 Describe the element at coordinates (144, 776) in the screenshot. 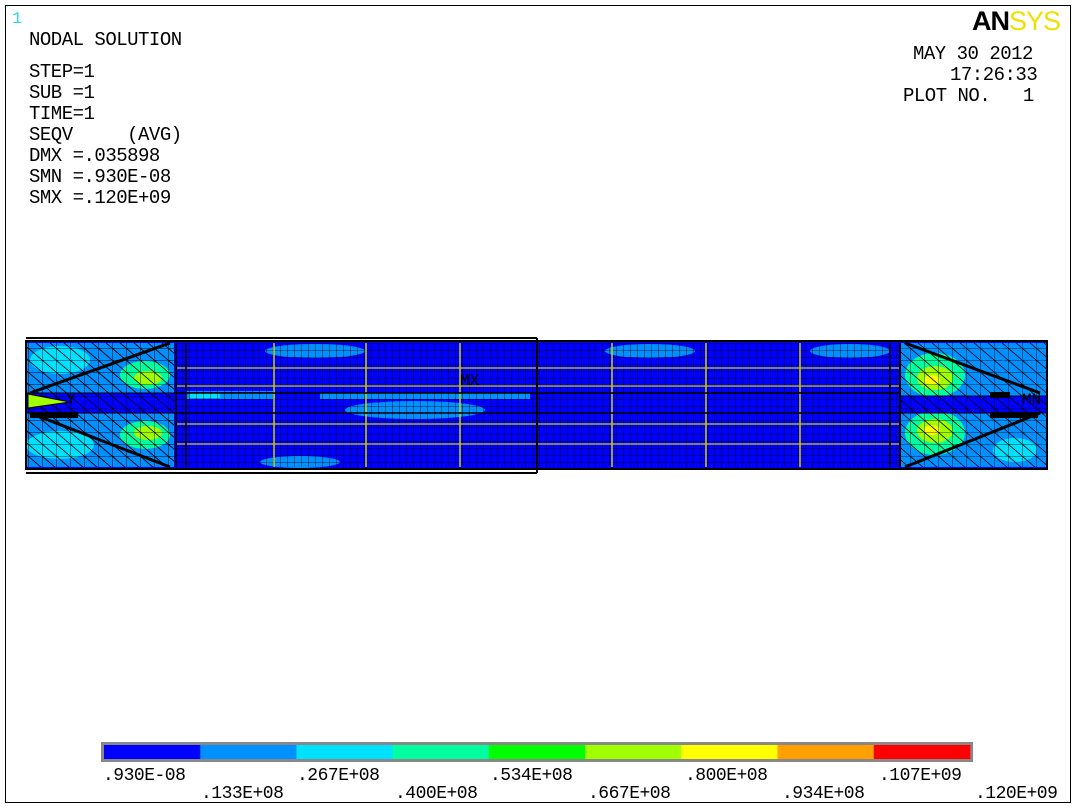

I see `legend-label-top: .930E-08` at that location.